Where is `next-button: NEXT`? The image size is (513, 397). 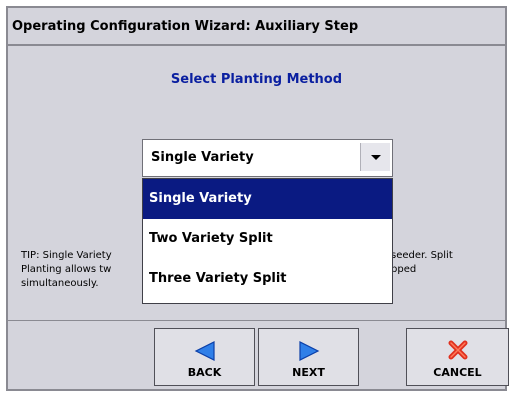
next-button: NEXT is located at coordinates (308, 357).